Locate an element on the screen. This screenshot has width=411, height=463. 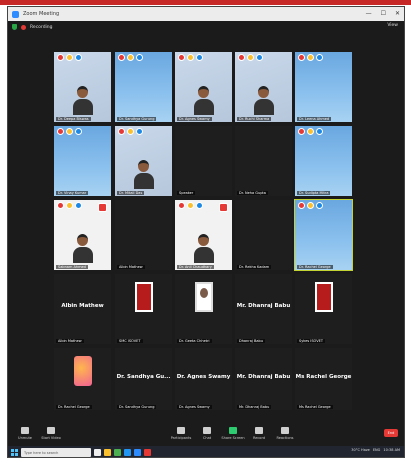
start-video-button: Start Video is located at coordinates (51, 433).